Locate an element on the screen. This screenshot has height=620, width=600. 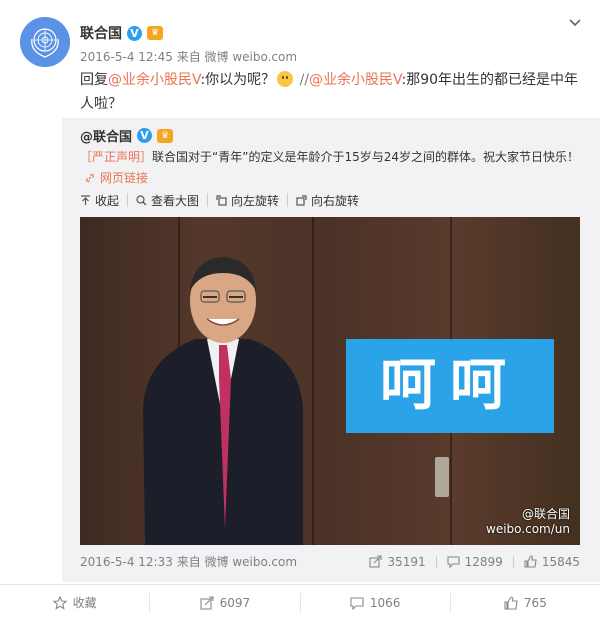
arrow-up-icon is located at coordinates (85, 199).